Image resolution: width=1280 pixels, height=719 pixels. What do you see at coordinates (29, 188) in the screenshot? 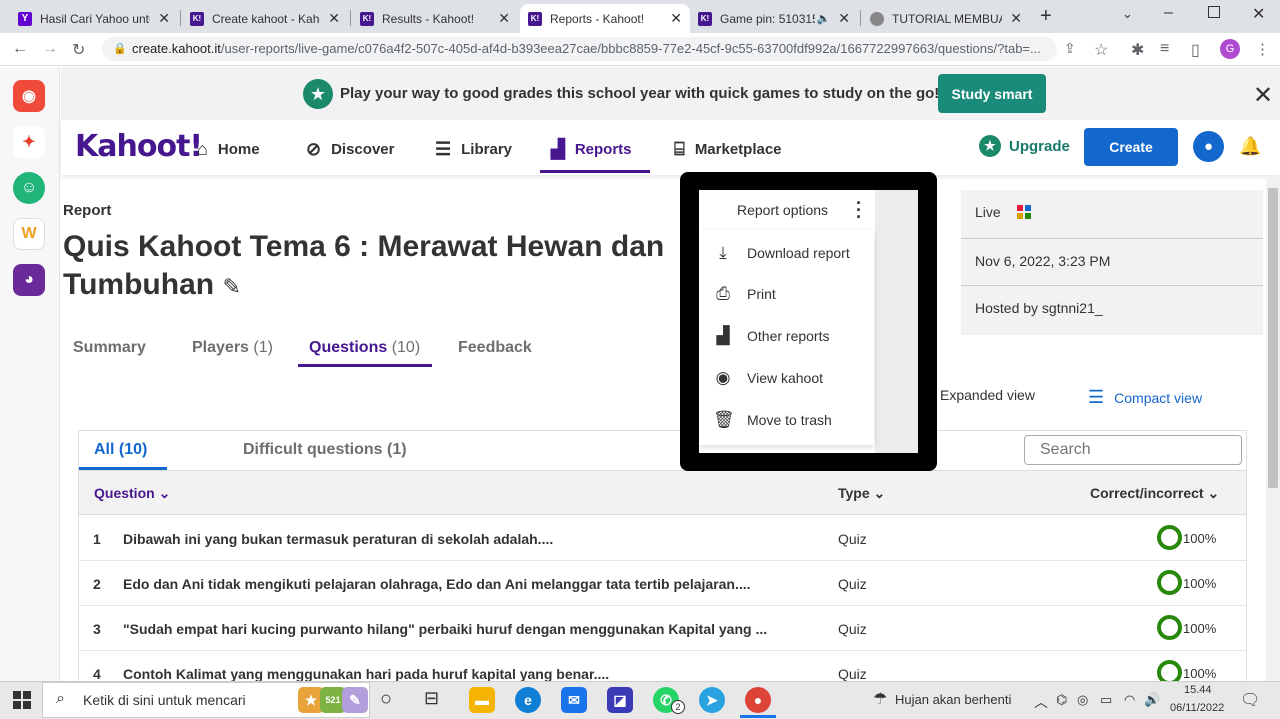
I see `app-icon-3: ☺` at bounding box center [29, 188].